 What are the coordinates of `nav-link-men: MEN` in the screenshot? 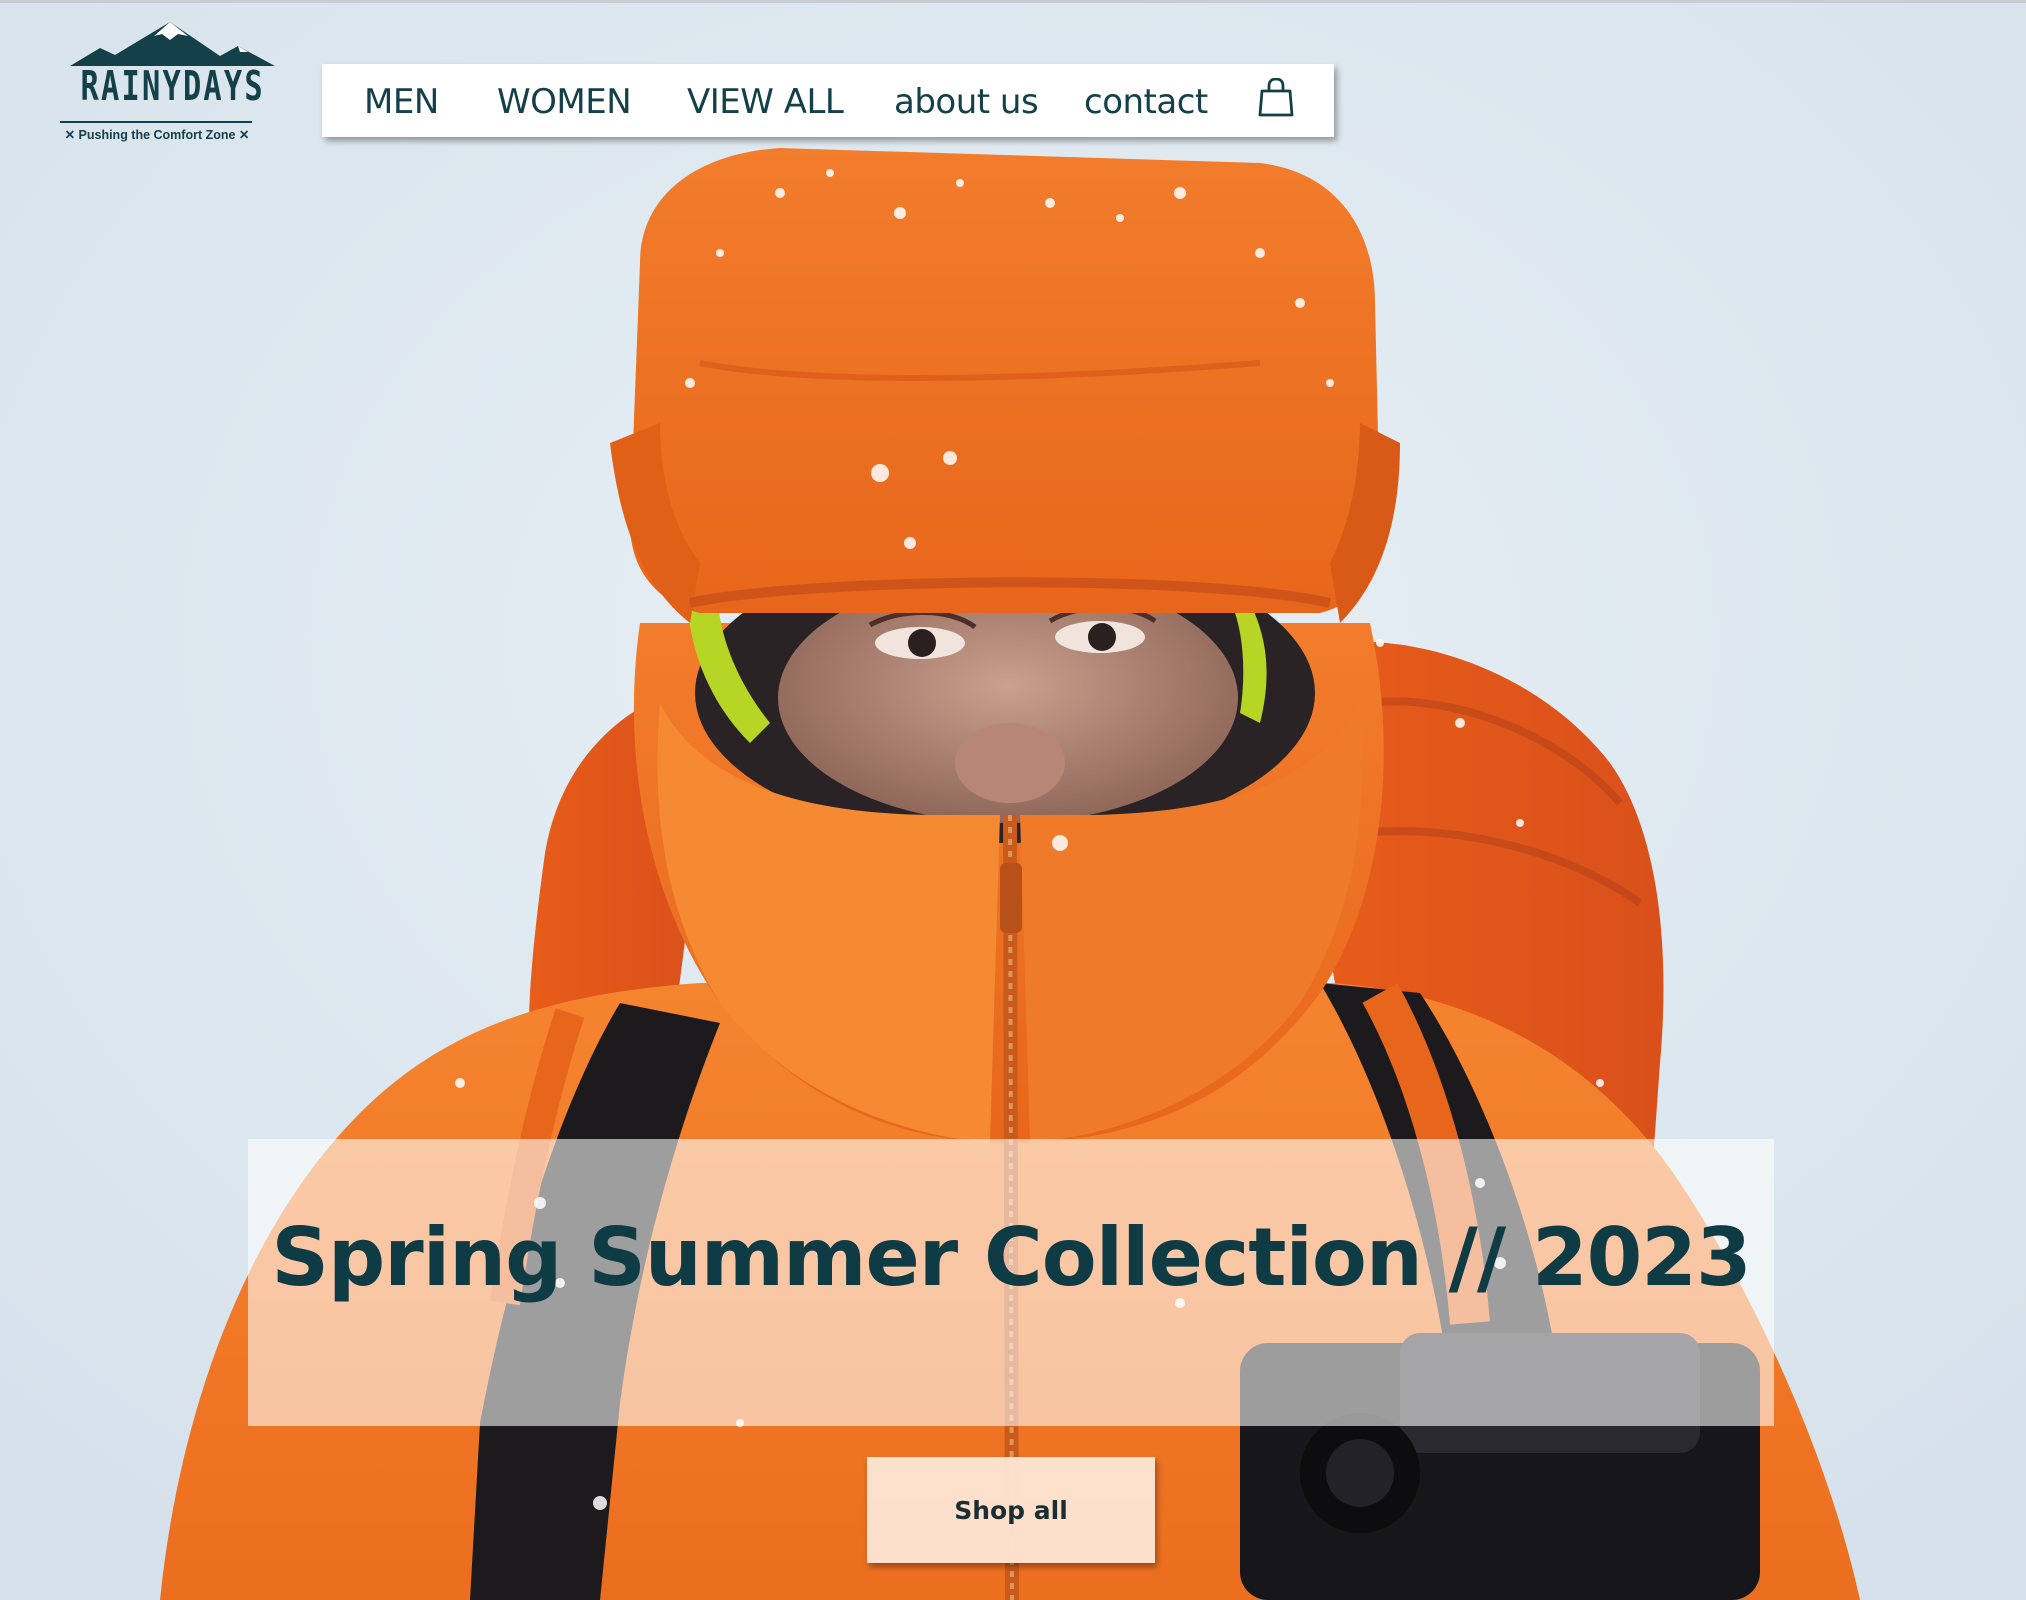 It's located at (401, 102).